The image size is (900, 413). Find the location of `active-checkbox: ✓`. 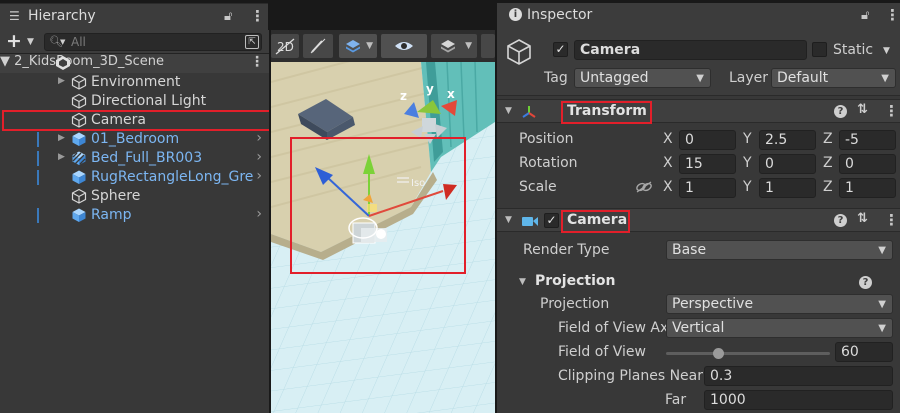

active-checkbox: ✓ is located at coordinates (560, 49).